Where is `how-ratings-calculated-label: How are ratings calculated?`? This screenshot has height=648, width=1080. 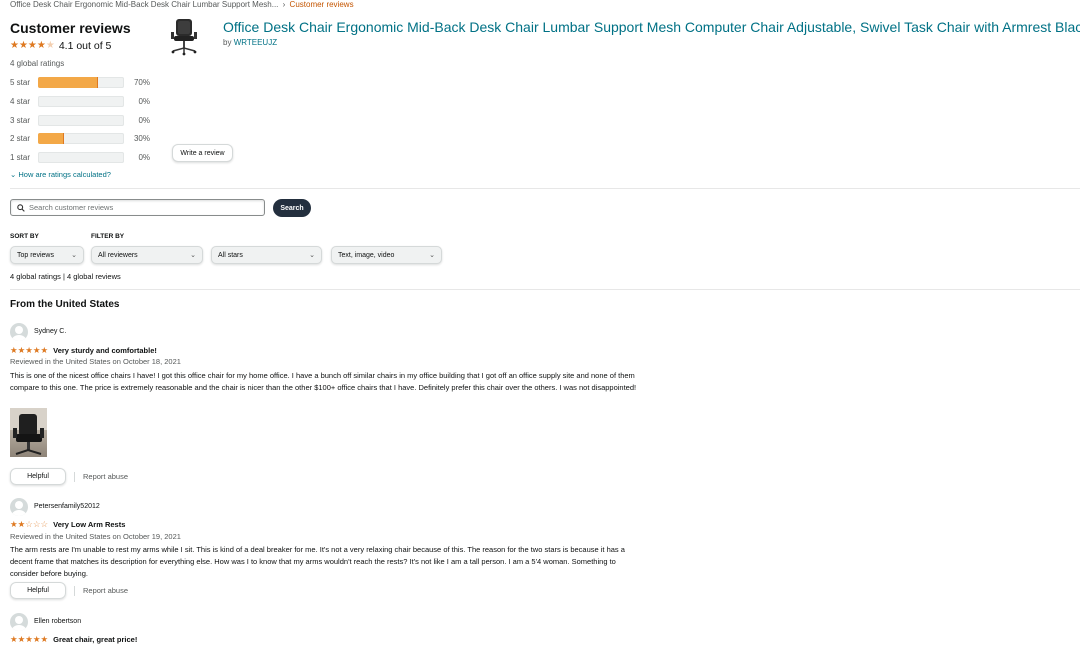 how-ratings-calculated-label: How are ratings calculated? is located at coordinates (64, 174).